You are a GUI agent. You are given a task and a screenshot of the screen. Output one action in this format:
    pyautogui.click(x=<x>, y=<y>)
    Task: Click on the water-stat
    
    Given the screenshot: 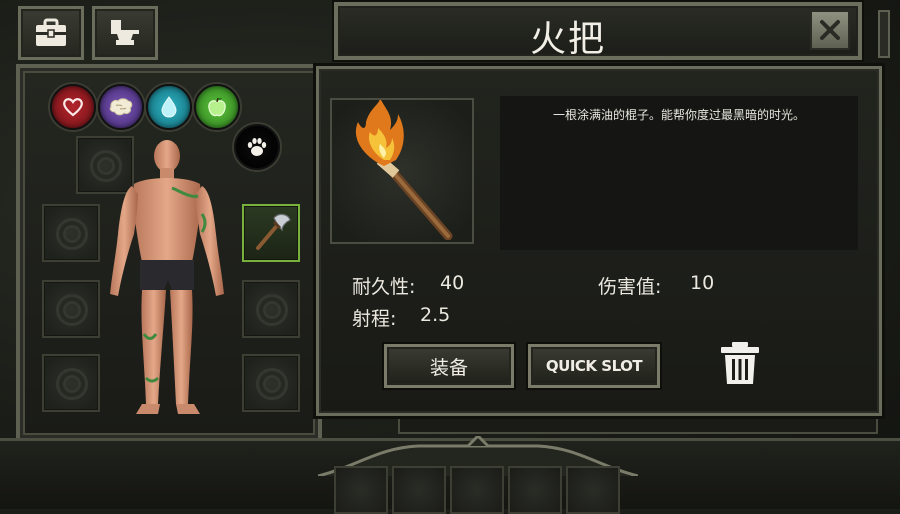 What is the action you would take?
    pyautogui.click(x=169, y=107)
    